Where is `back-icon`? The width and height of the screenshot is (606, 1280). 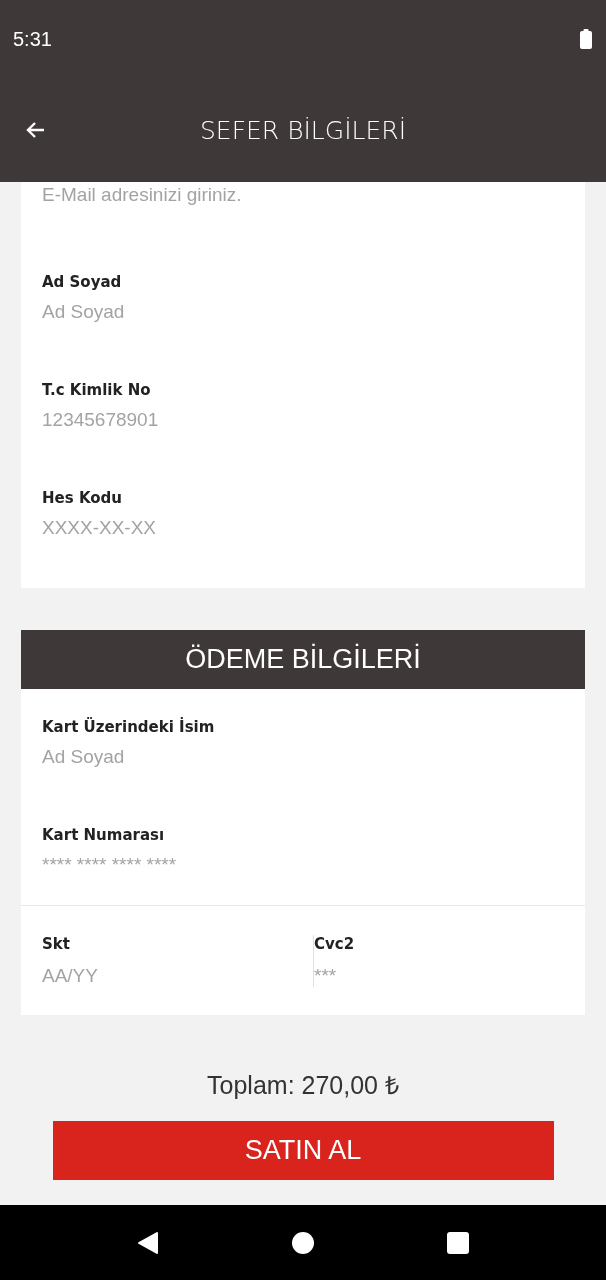 back-icon is located at coordinates (147, 1242).